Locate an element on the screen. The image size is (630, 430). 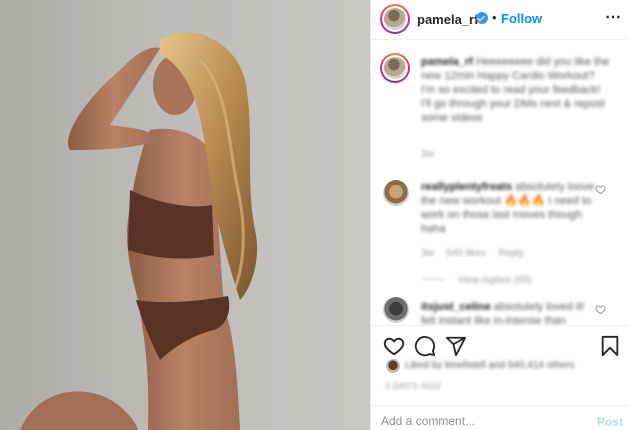
likes-summary: Liked by kinellstell and 540,414 others is located at coordinates (500, 365).